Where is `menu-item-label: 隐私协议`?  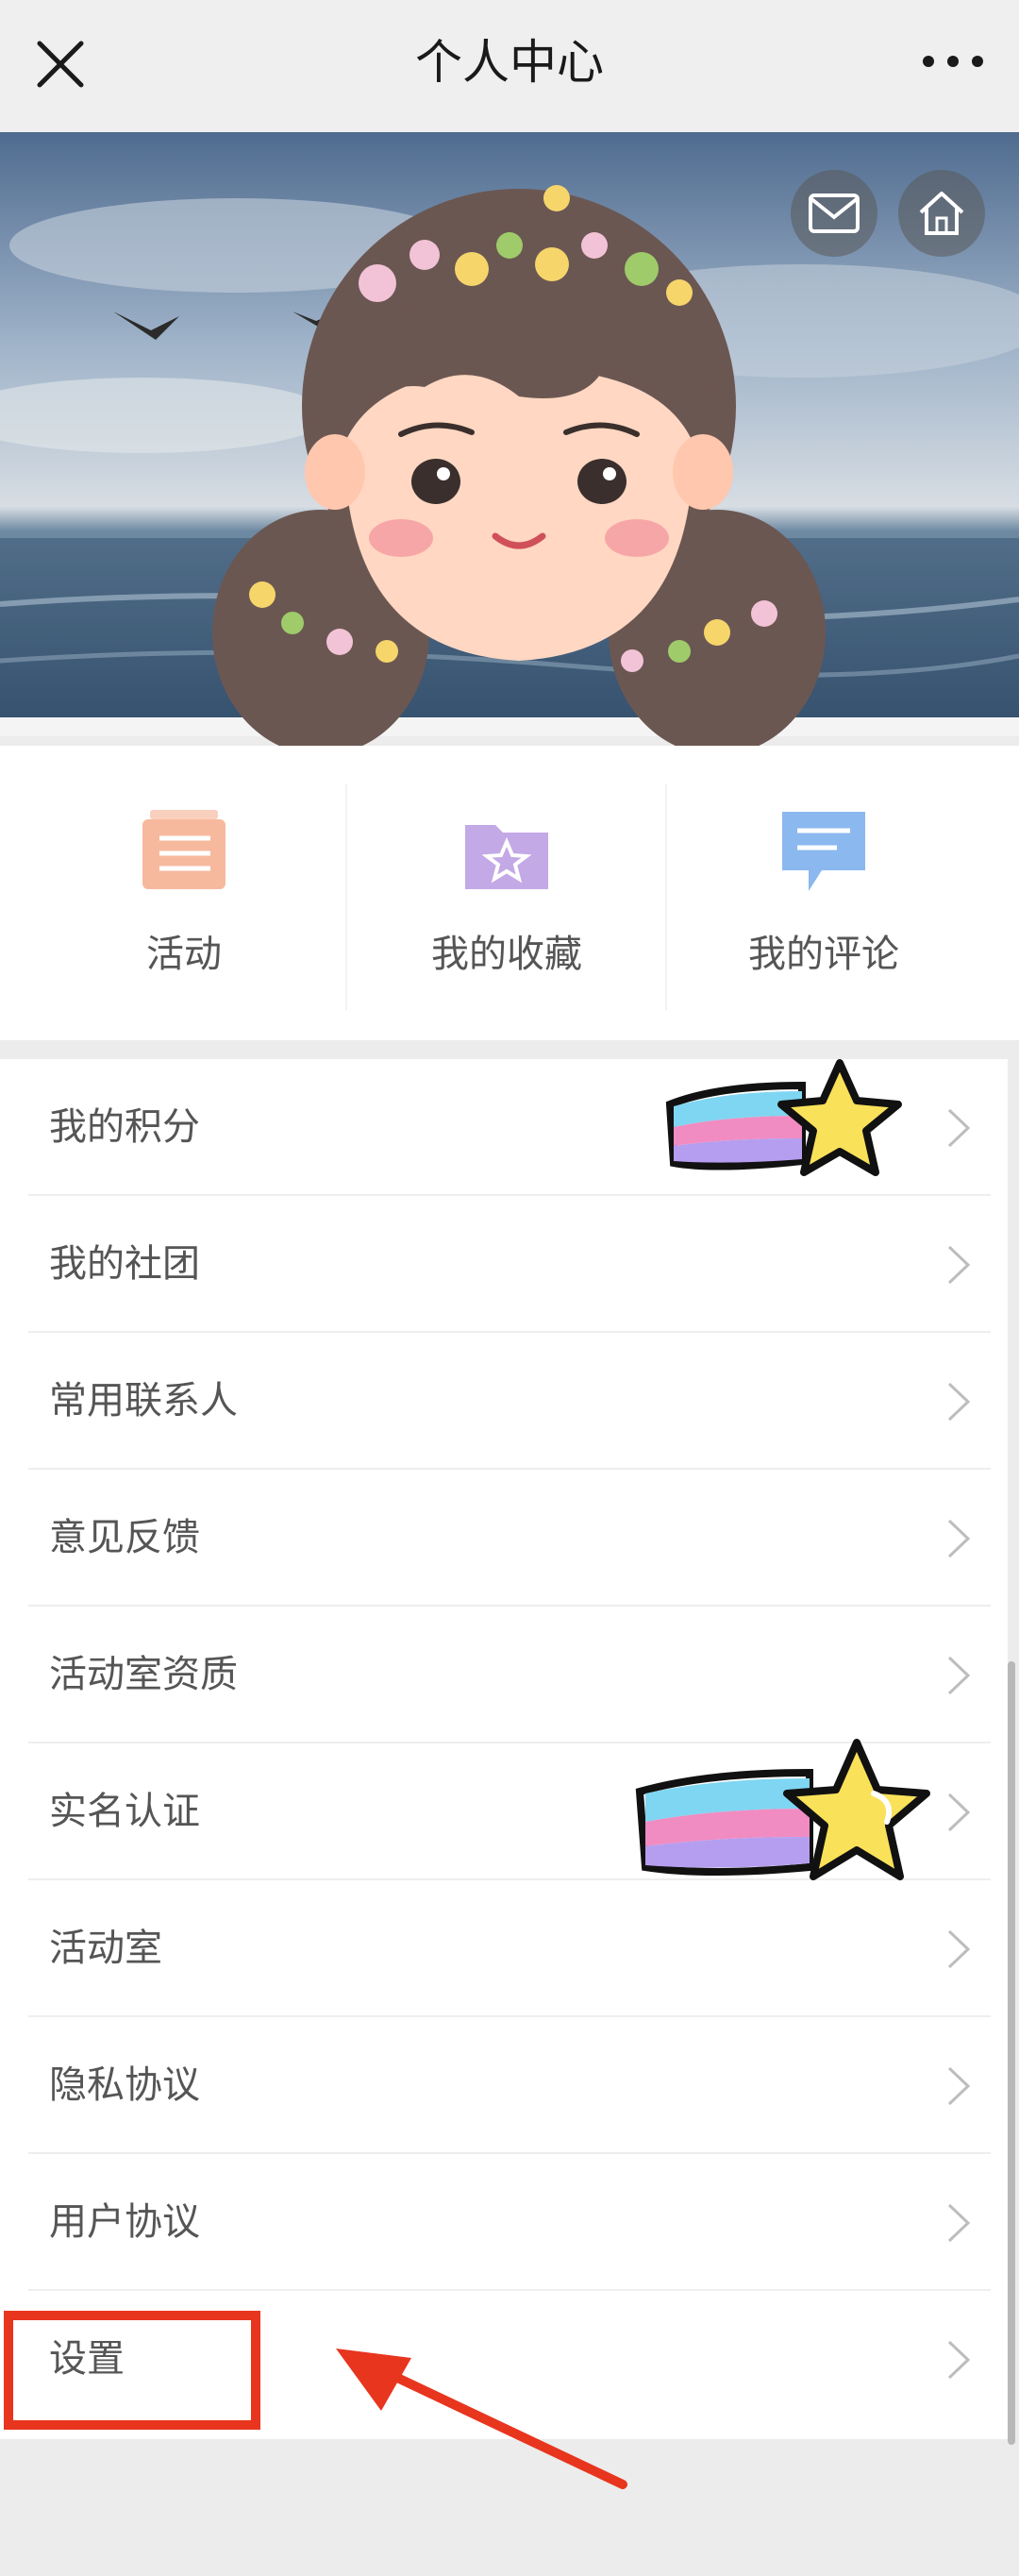 menu-item-label: 隐私协议 is located at coordinates (124, 2085).